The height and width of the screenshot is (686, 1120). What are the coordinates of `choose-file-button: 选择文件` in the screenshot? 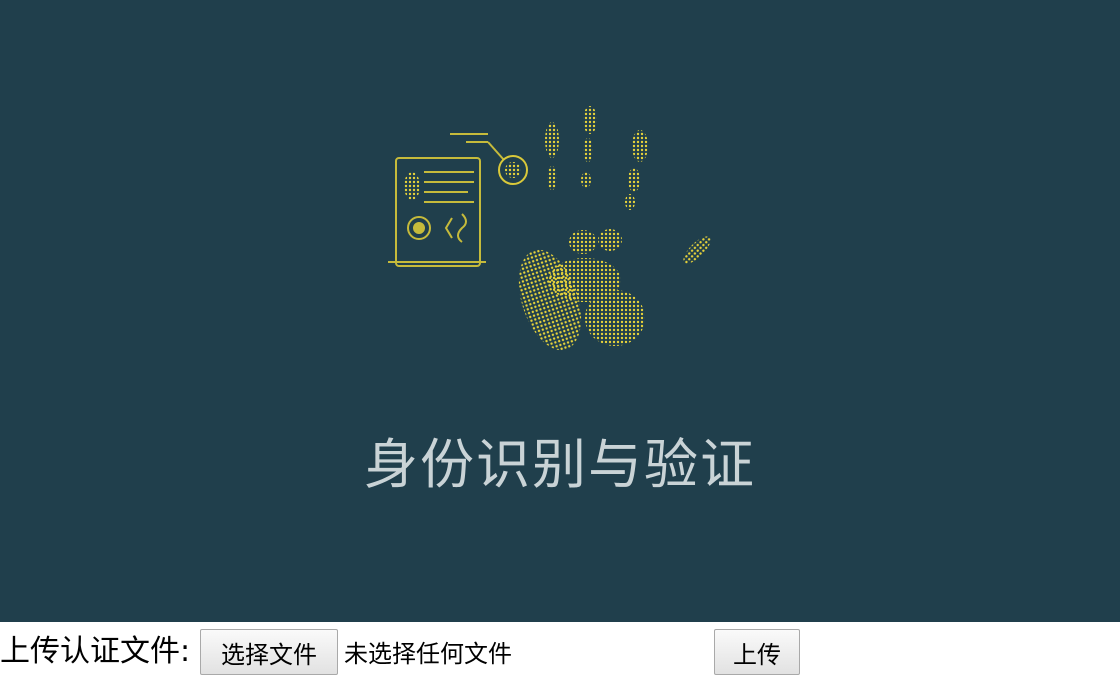 It's located at (269, 652).